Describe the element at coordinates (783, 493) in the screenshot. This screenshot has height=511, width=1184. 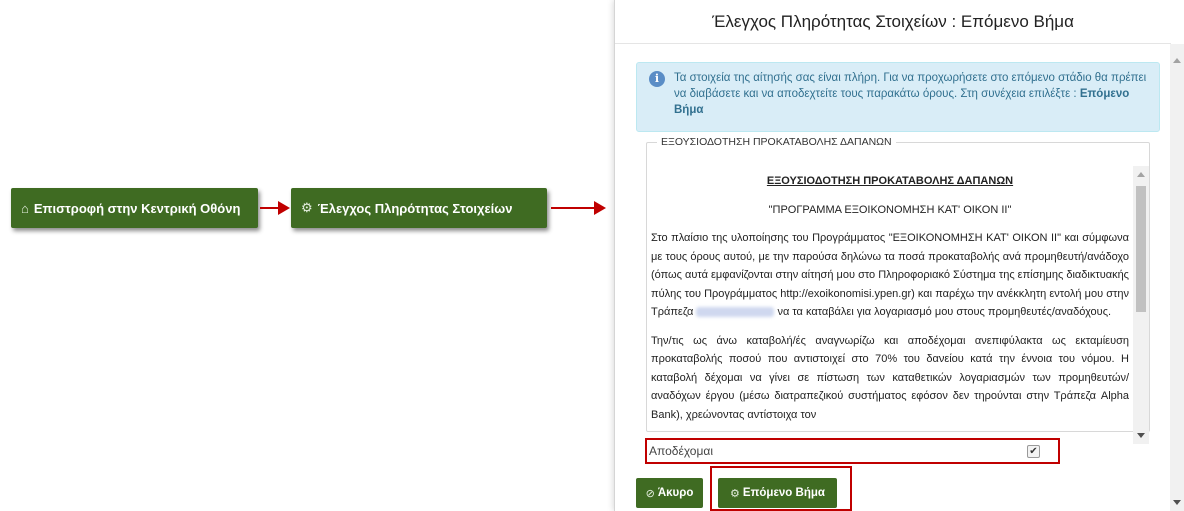
I see `next-step-button-label: Επόμενο Βήμα` at that location.